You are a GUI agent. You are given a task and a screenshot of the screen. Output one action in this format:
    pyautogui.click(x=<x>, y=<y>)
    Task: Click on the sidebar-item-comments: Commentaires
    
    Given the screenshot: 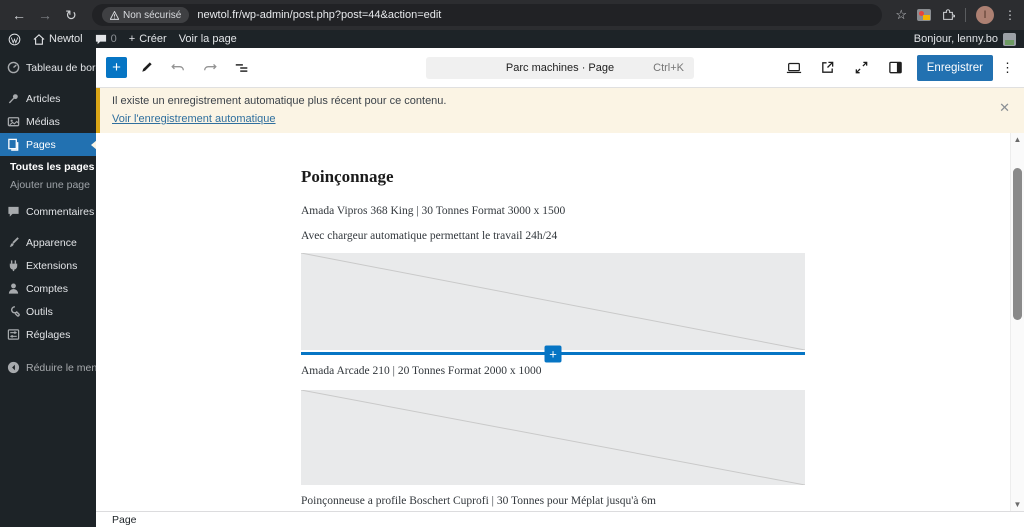 What is the action you would take?
    pyautogui.click(x=48, y=211)
    